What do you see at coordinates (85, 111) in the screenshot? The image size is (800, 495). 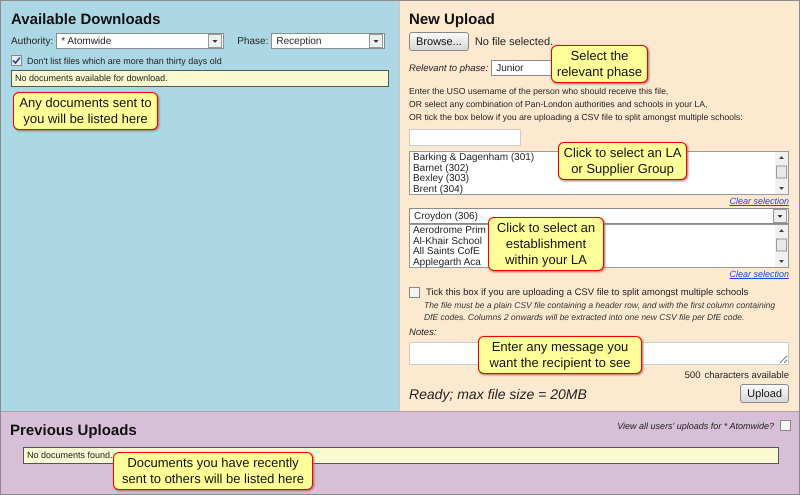 I see `help-tooltip: Any documents sent to you will be listed here` at bounding box center [85, 111].